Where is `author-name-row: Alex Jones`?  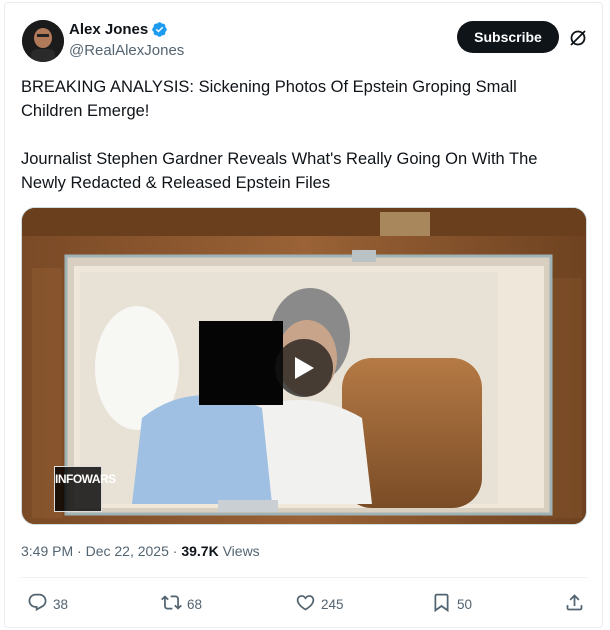
author-name-row: Alex Jones is located at coordinates (118, 29).